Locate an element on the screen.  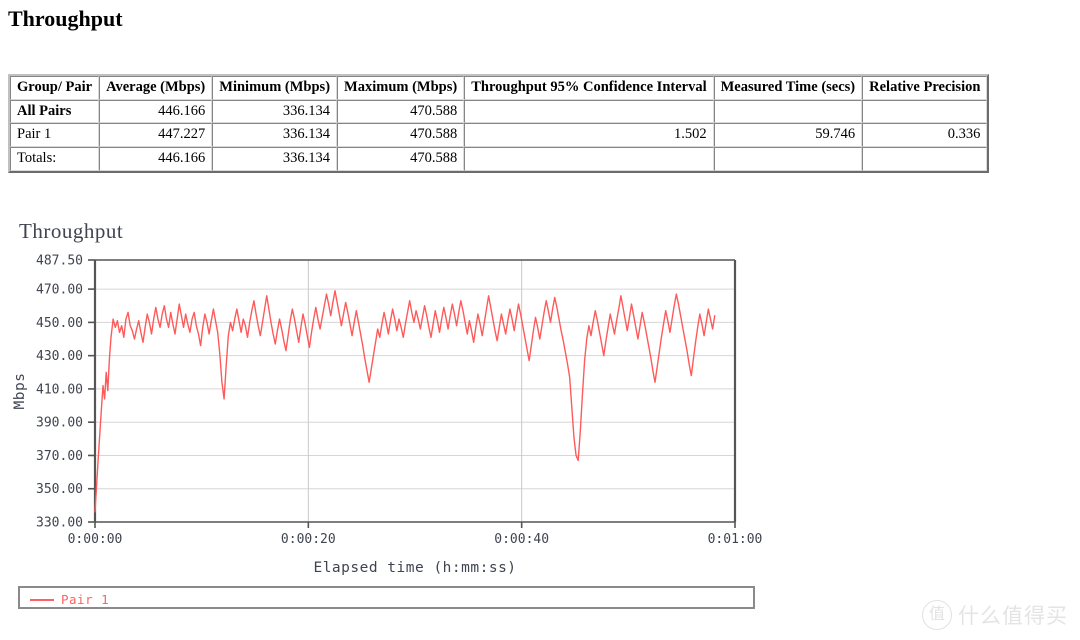
page-title: Throughput is located at coordinates (65, 18).